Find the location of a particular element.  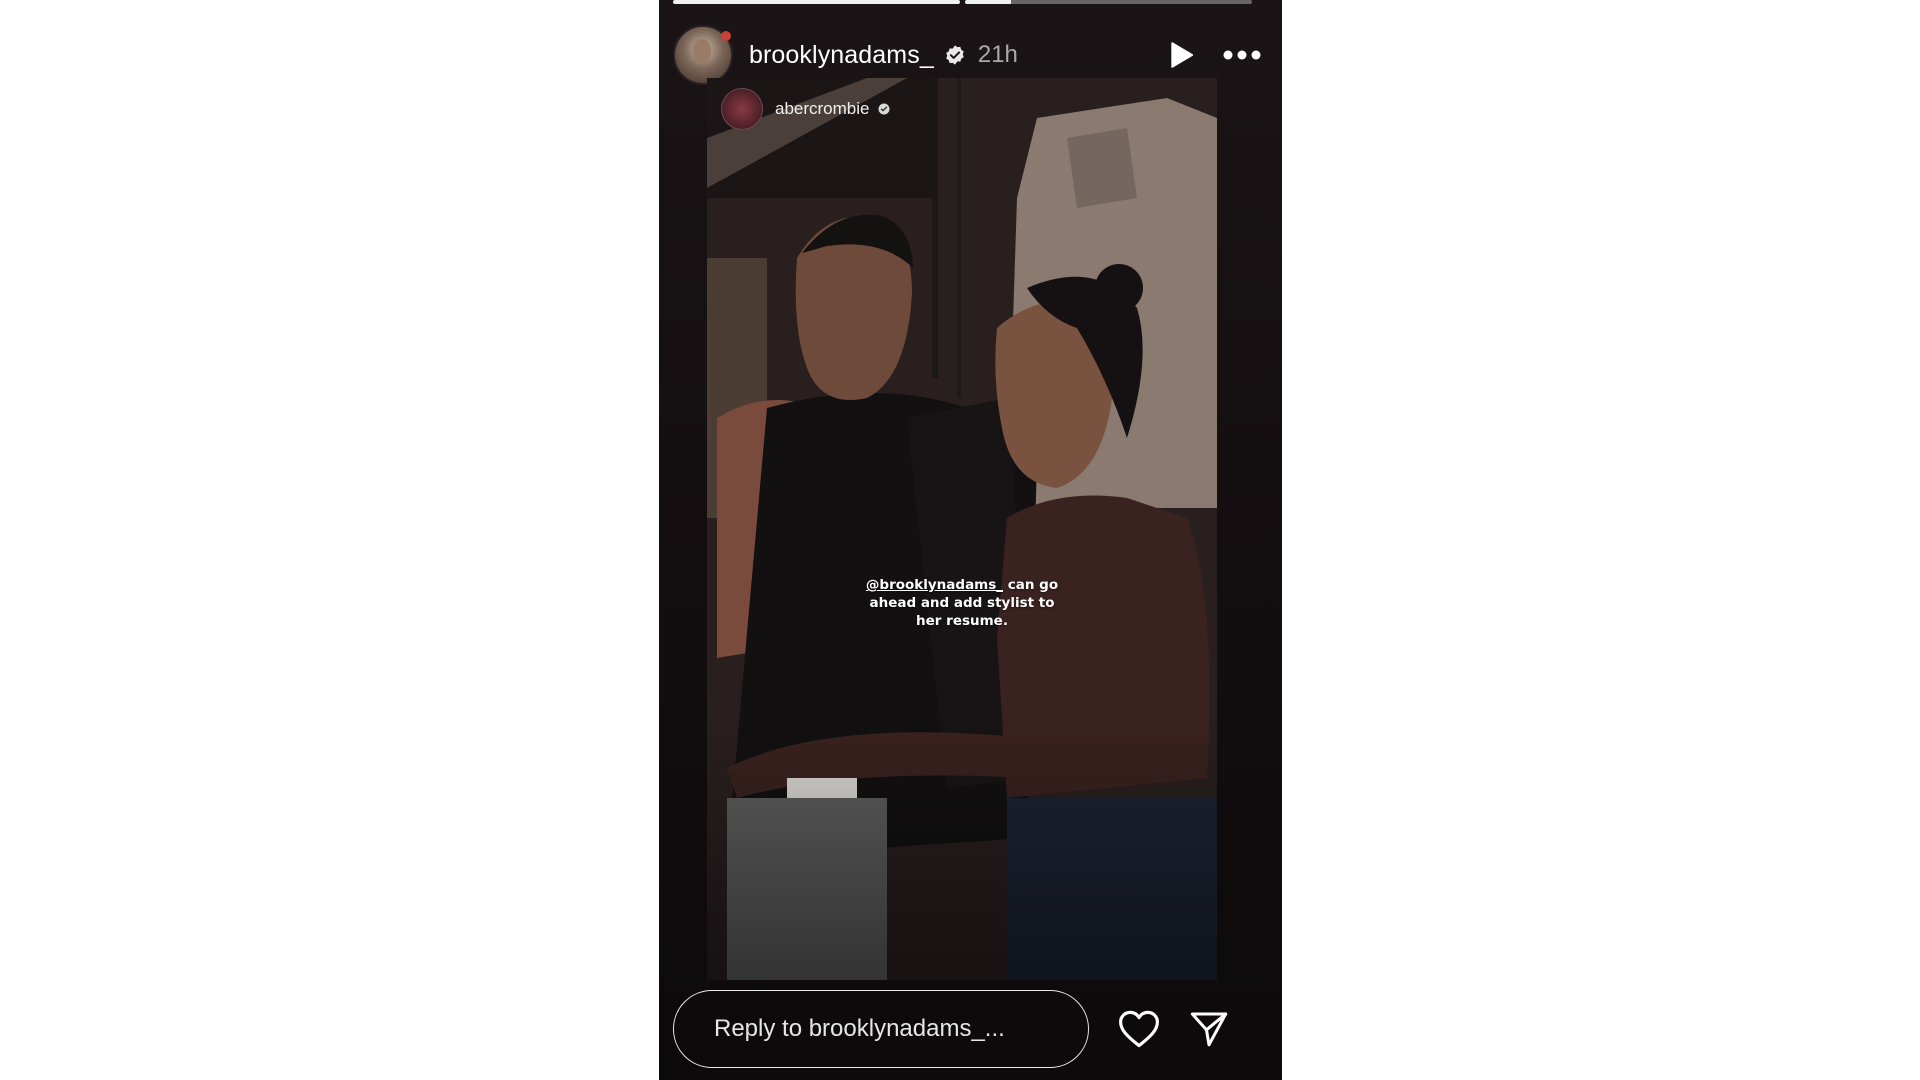

timestamp: 21h is located at coordinates (997, 54).